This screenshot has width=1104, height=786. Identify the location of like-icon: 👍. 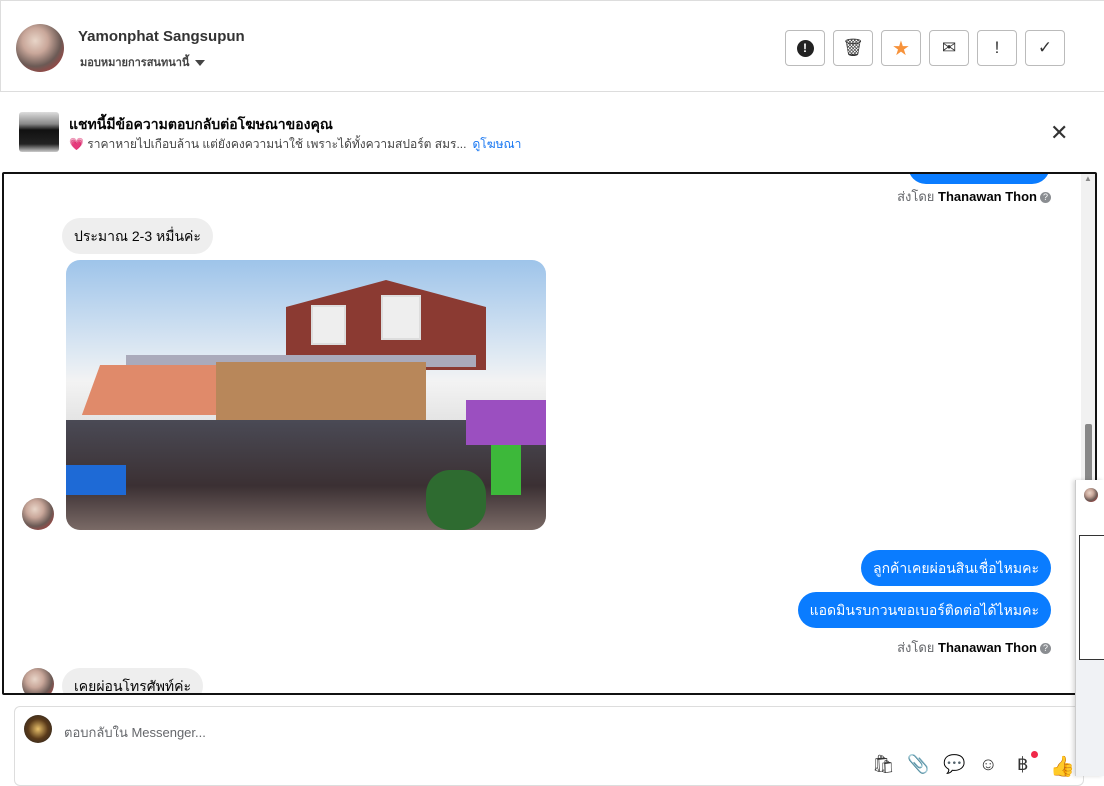
(1062, 766).